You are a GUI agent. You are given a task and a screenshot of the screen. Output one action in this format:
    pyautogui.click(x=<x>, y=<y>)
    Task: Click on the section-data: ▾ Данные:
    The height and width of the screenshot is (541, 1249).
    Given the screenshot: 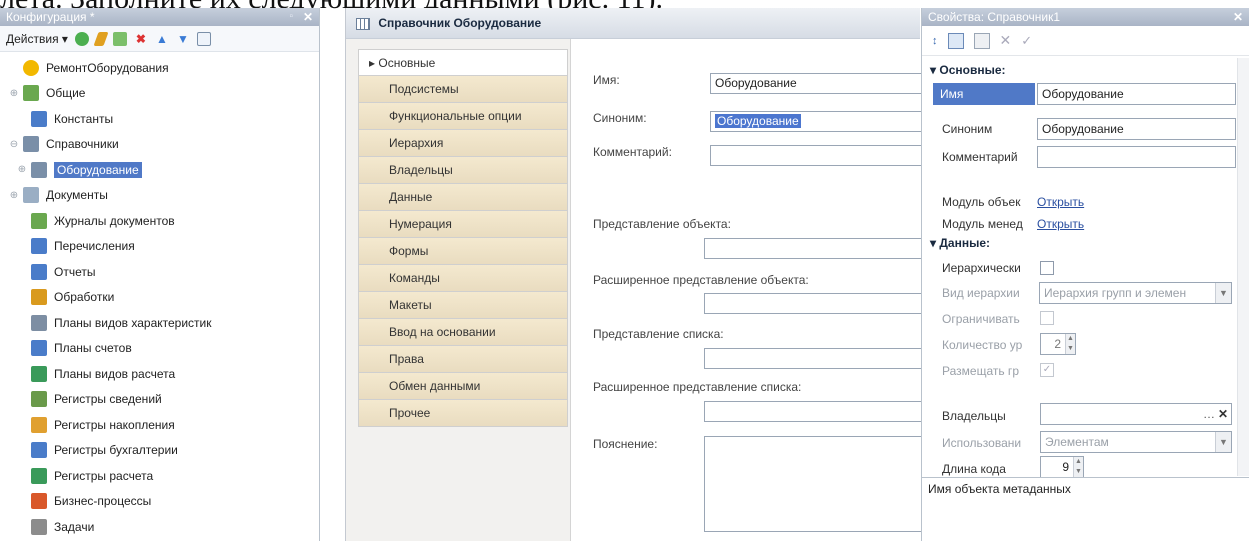 What is the action you would take?
    pyautogui.click(x=960, y=243)
    